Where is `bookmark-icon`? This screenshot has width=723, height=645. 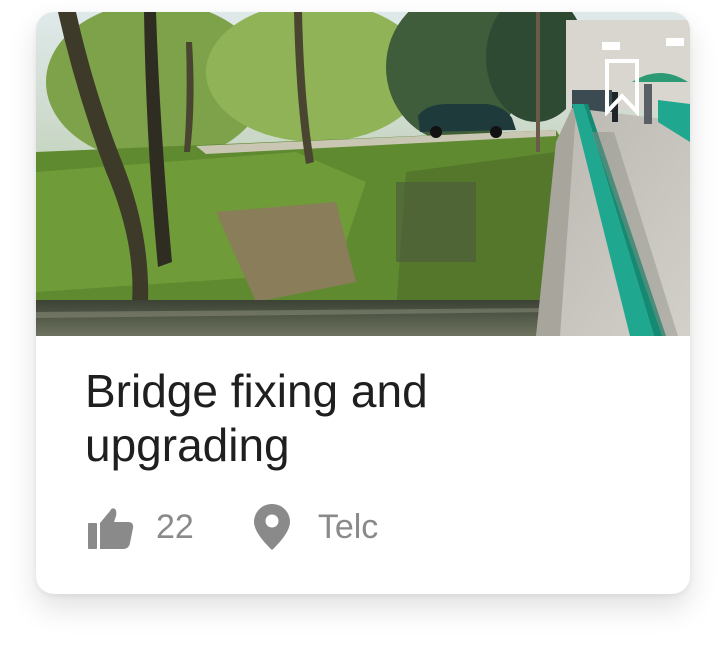
bookmark-icon is located at coordinates (622, 87).